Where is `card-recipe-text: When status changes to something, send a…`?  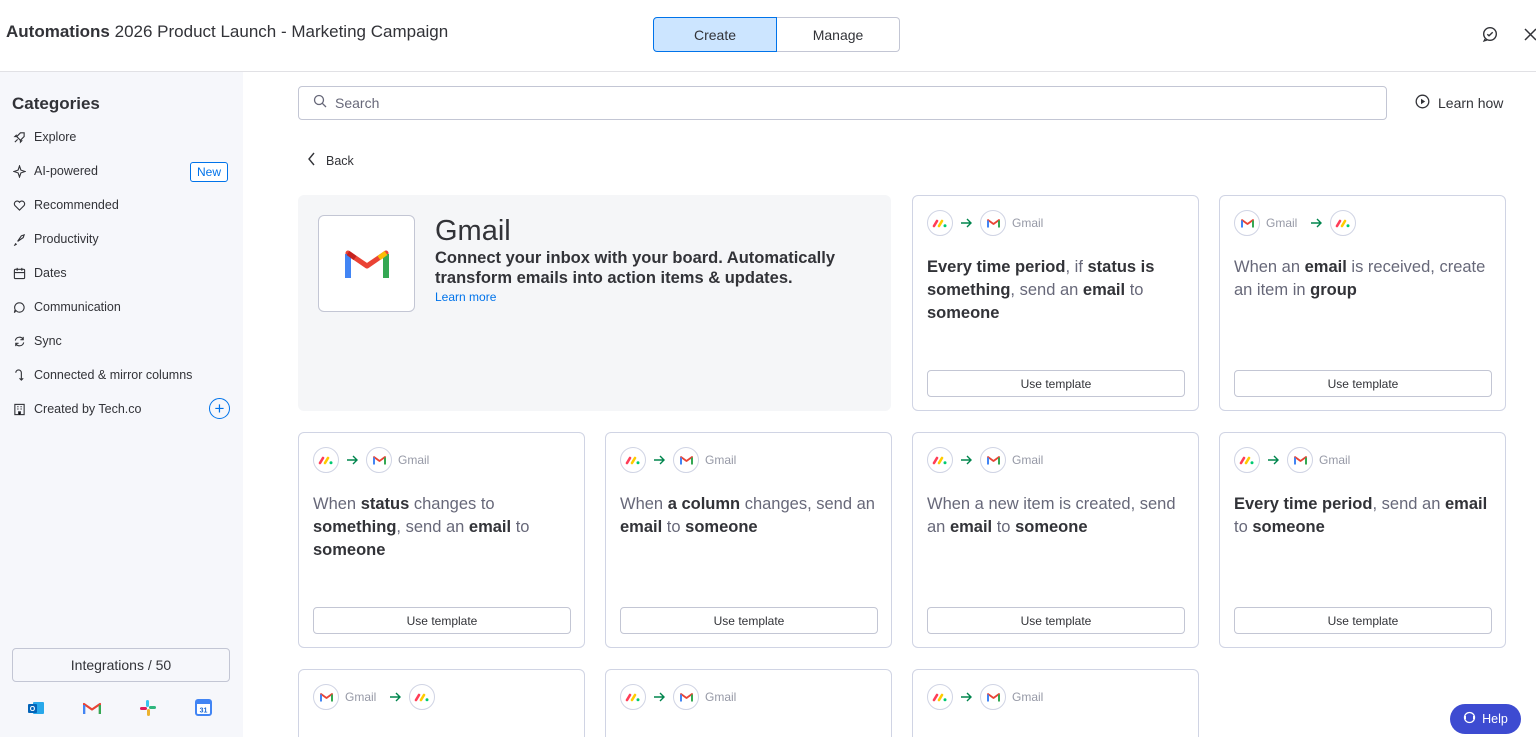 card-recipe-text: When status changes to something, send a… is located at coordinates (421, 527).